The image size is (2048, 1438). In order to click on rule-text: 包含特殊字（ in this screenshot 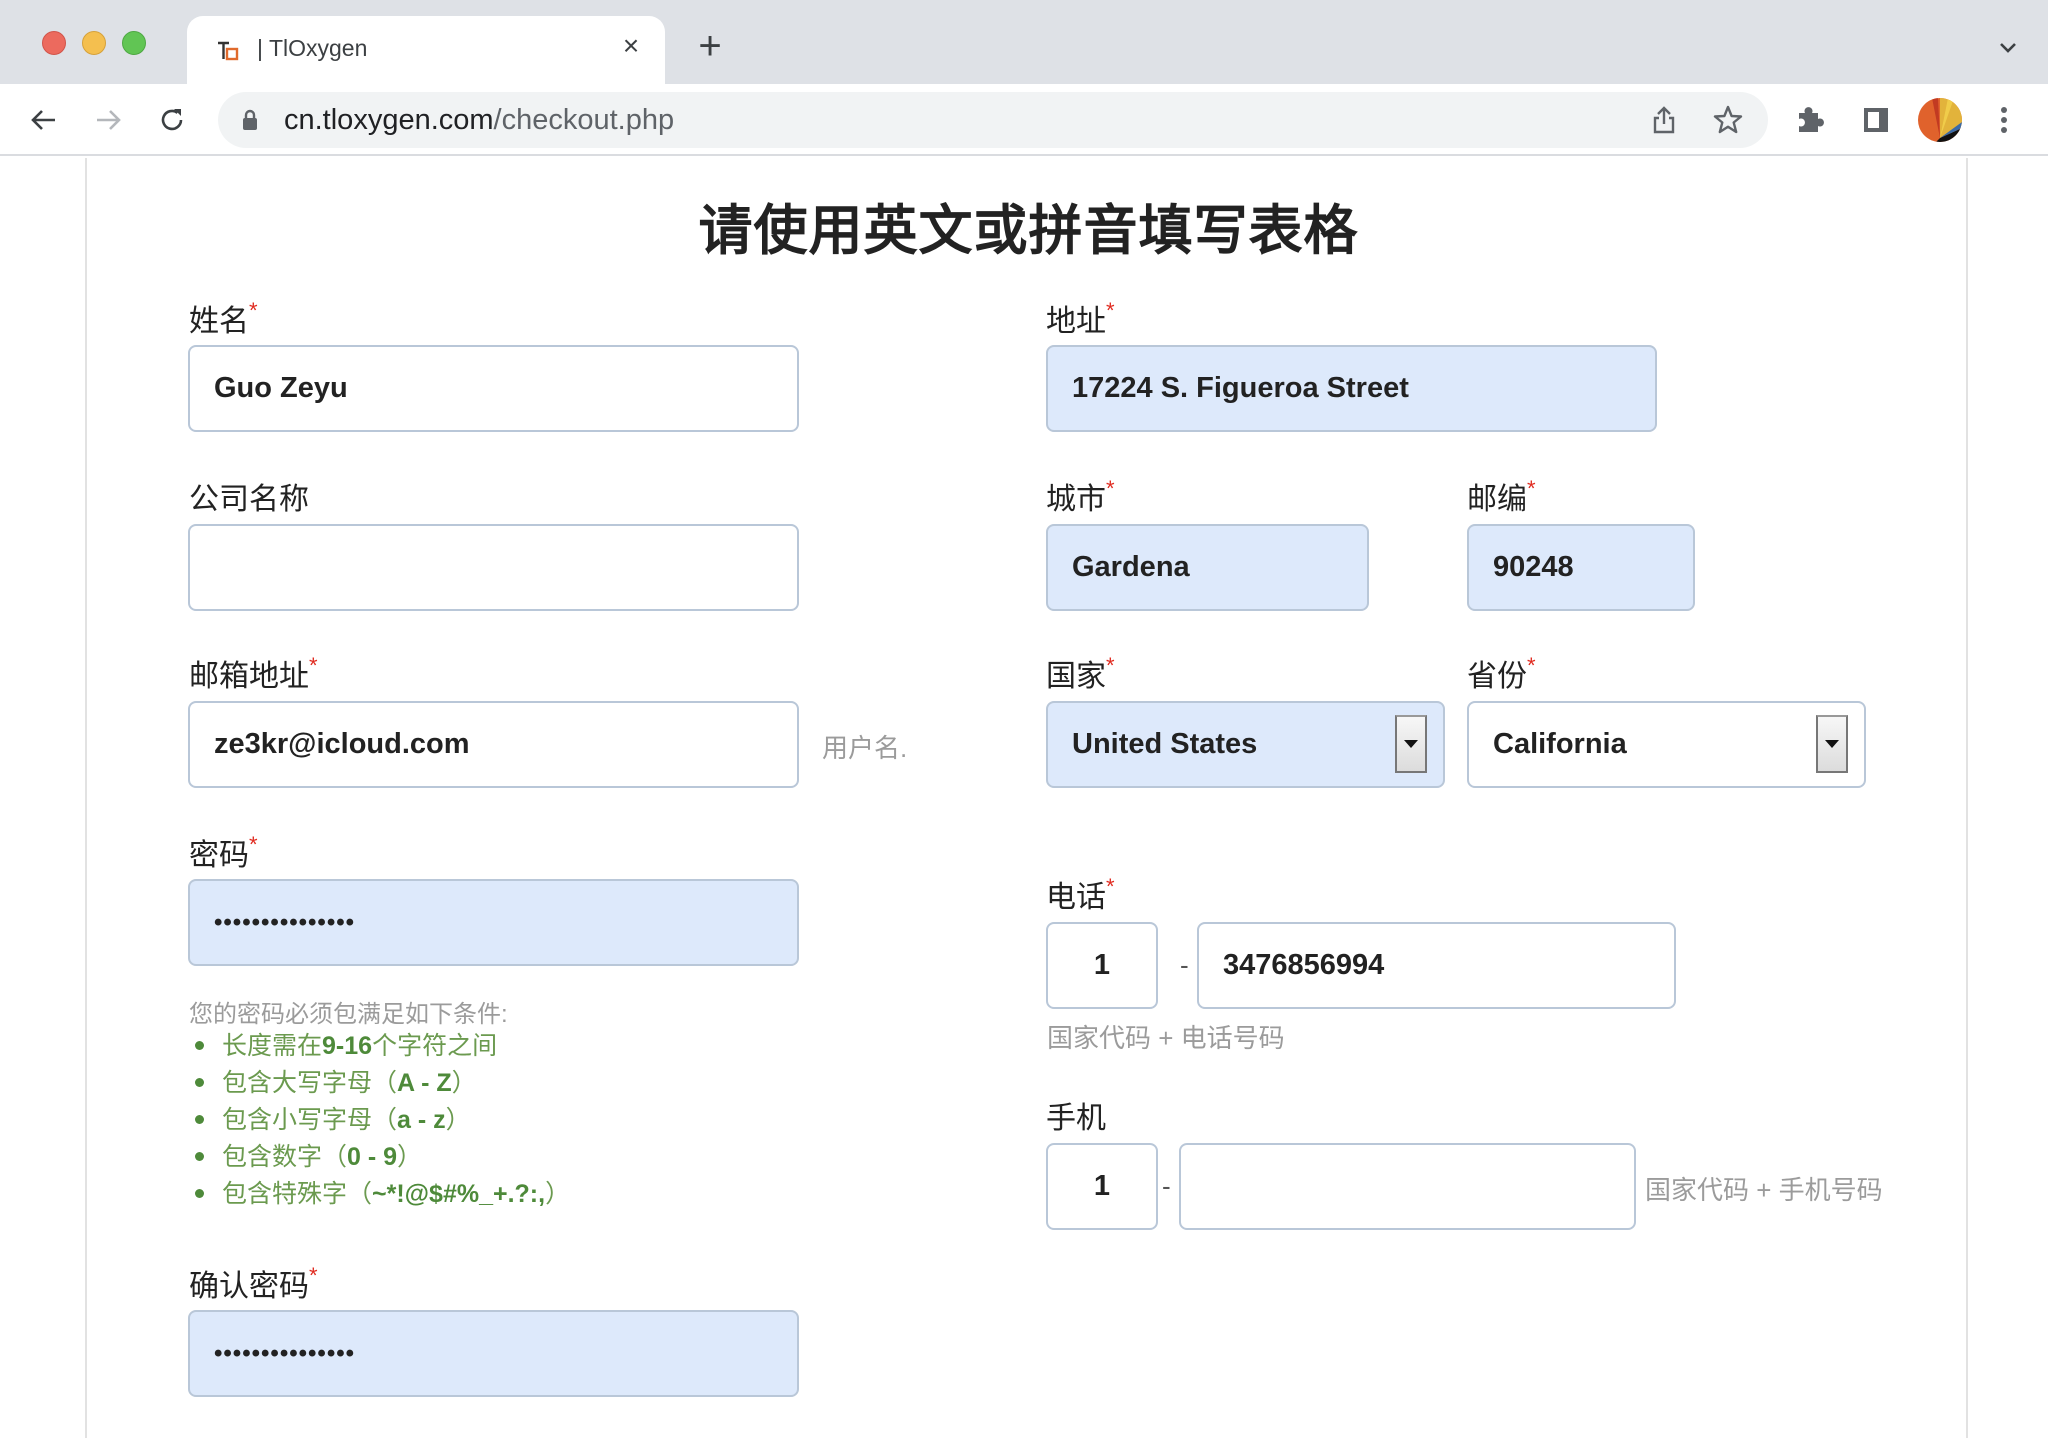, I will do `click(297, 1194)`.